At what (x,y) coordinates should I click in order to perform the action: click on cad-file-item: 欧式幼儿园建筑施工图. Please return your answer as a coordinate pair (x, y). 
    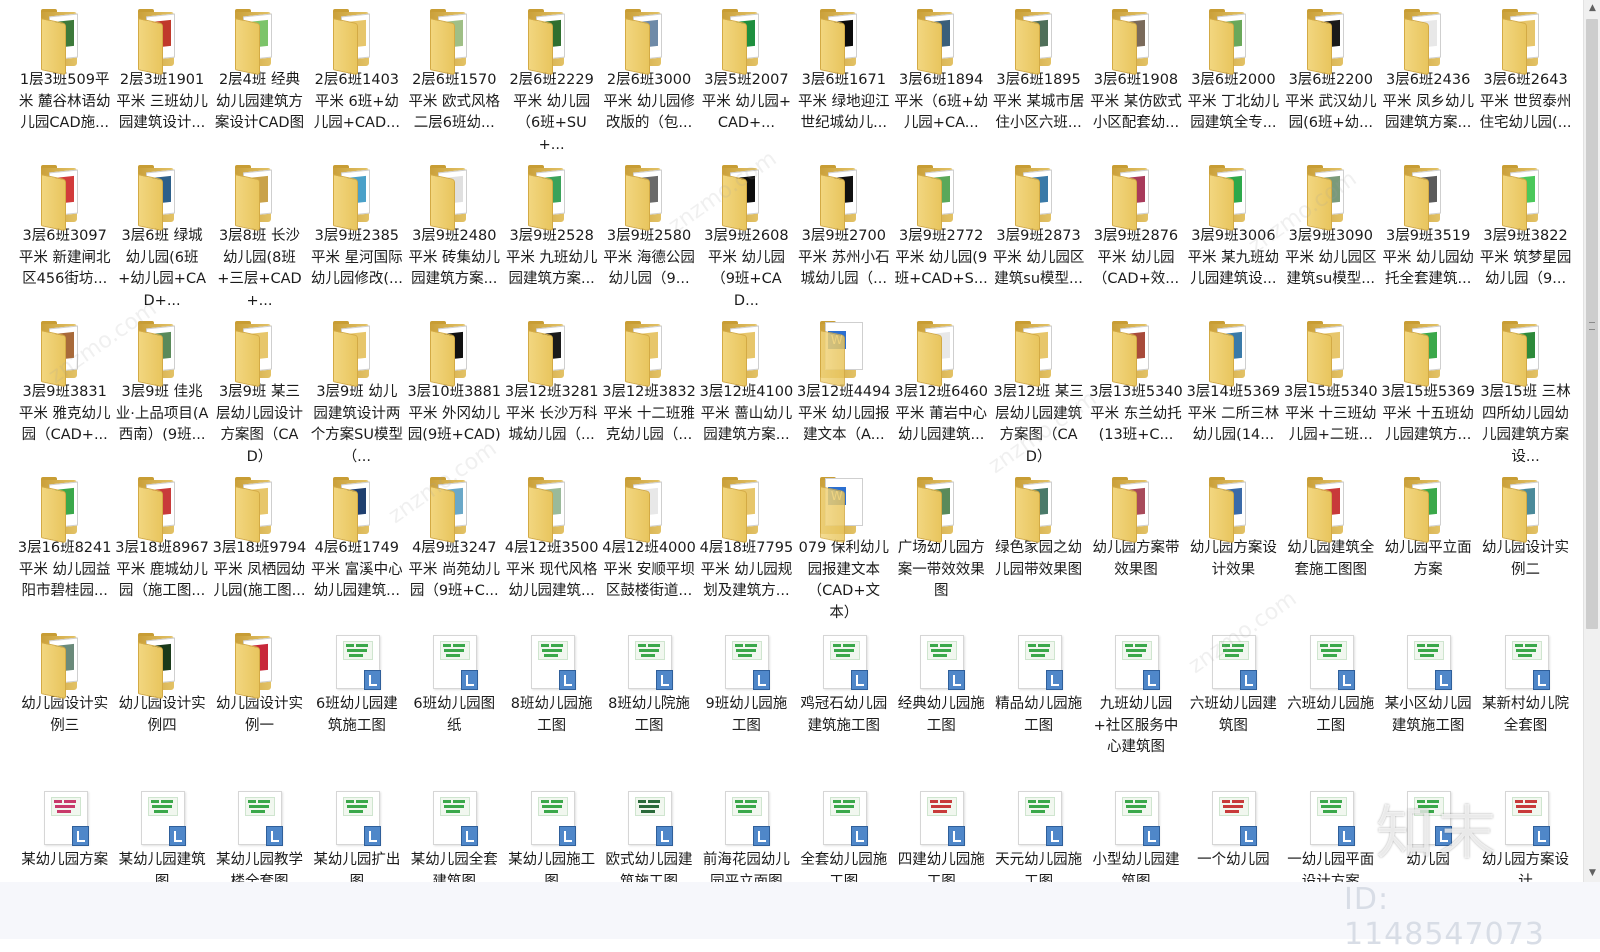
    Looking at the image, I should click on (648, 833).